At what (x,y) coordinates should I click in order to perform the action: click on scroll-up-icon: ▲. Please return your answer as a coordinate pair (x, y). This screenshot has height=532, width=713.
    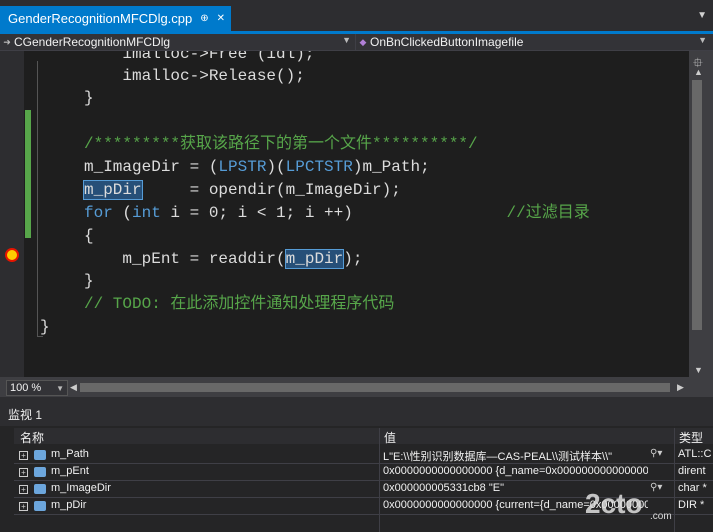
    Looking at the image, I should click on (698, 72).